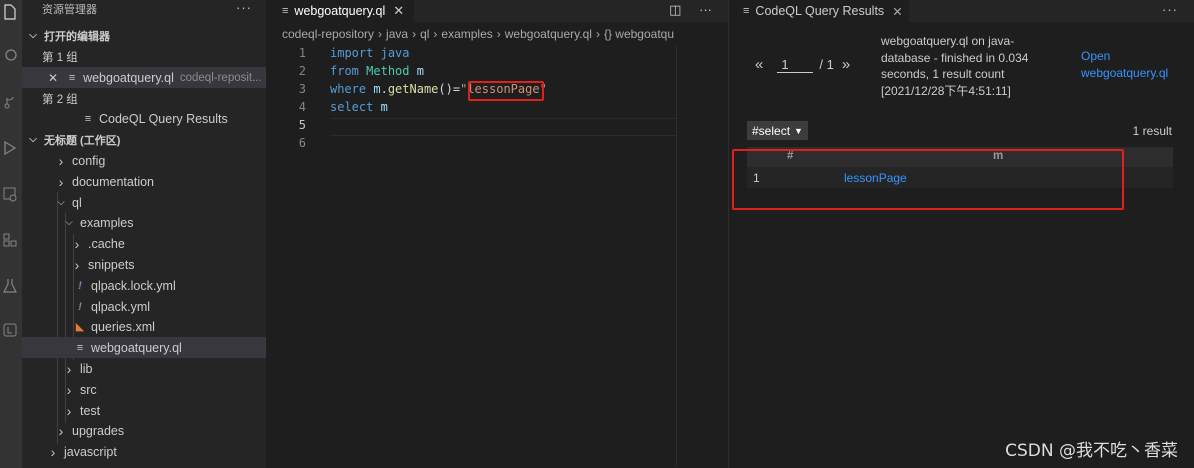 The width and height of the screenshot is (1194, 468). What do you see at coordinates (384, 89) in the screenshot?
I see `code-token: .` at bounding box center [384, 89].